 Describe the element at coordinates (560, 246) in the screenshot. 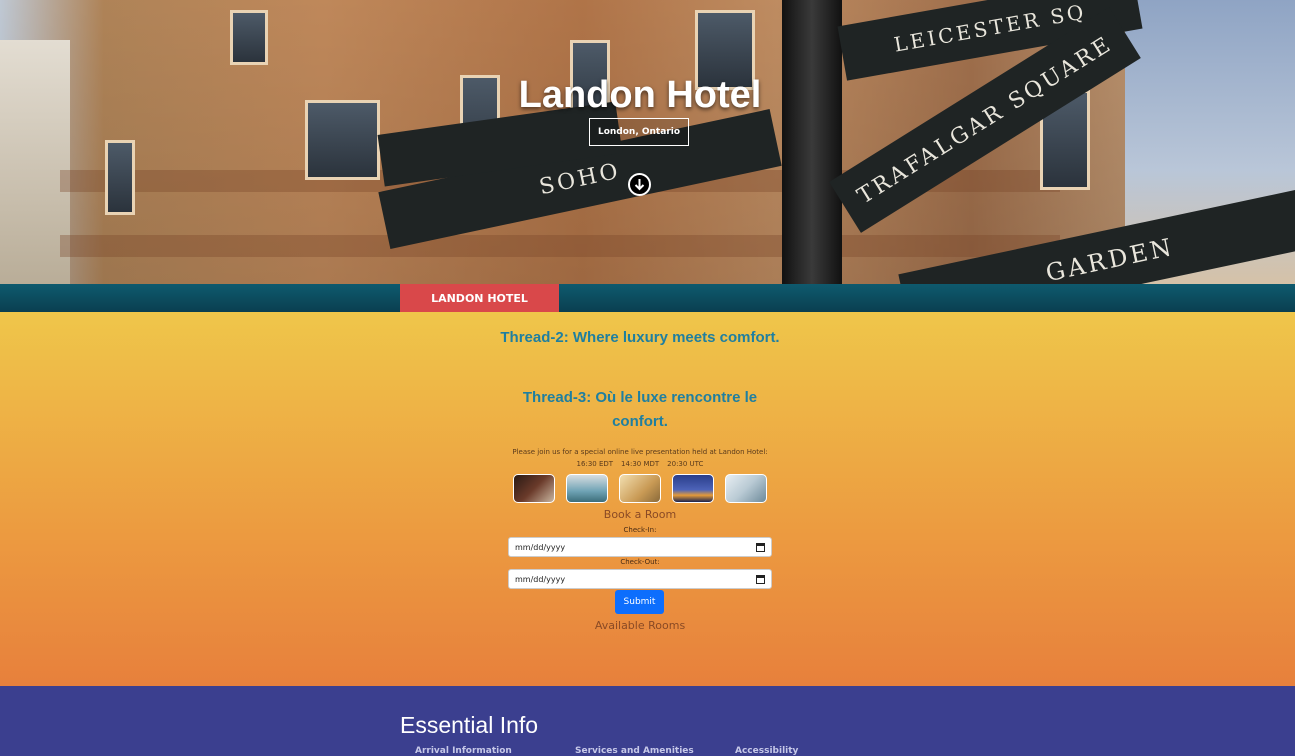

I see `hero-facade-band` at that location.